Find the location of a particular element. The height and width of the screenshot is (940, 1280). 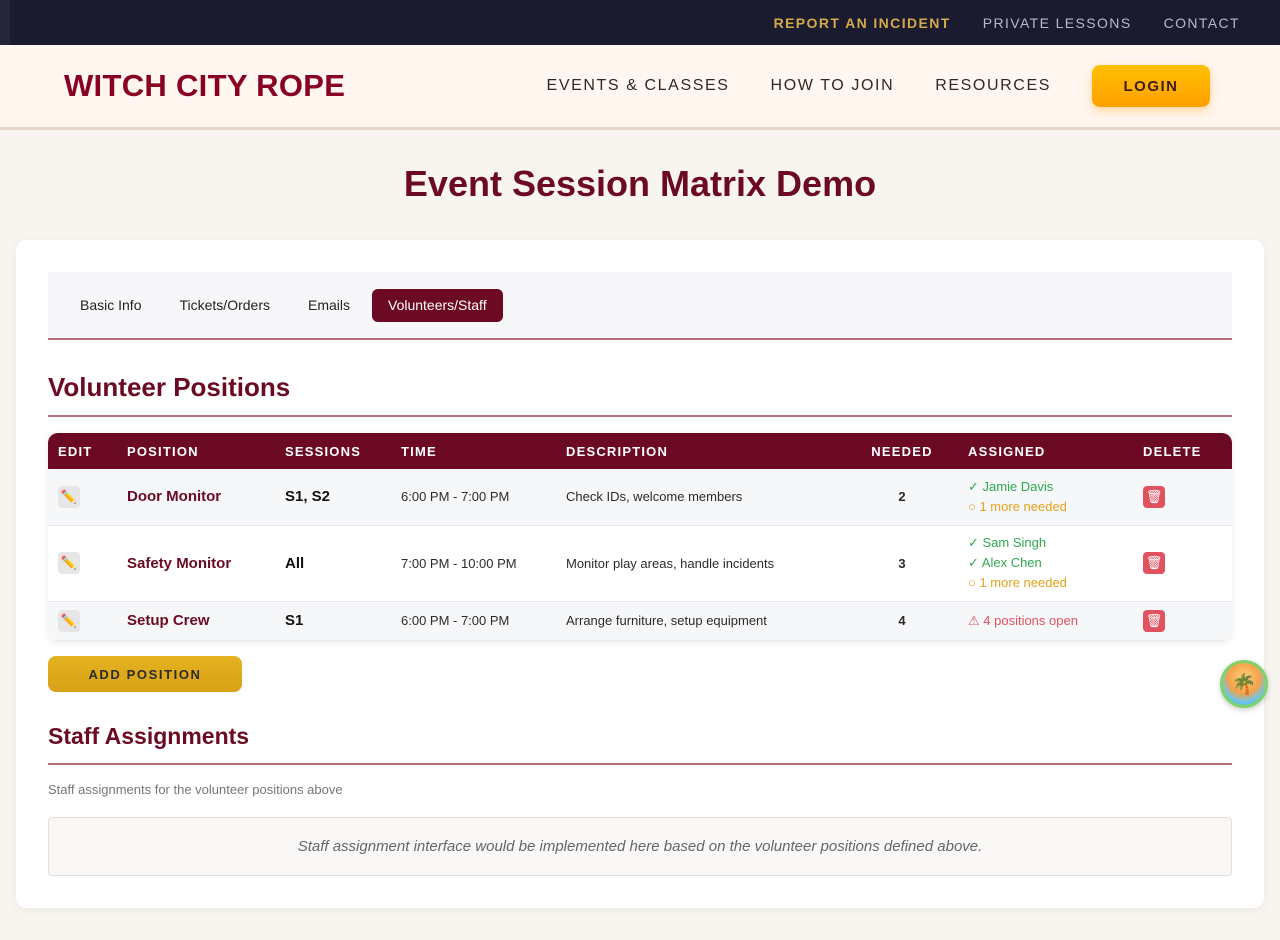

position-name: Door Monitor is located at coordinates (174, 497).